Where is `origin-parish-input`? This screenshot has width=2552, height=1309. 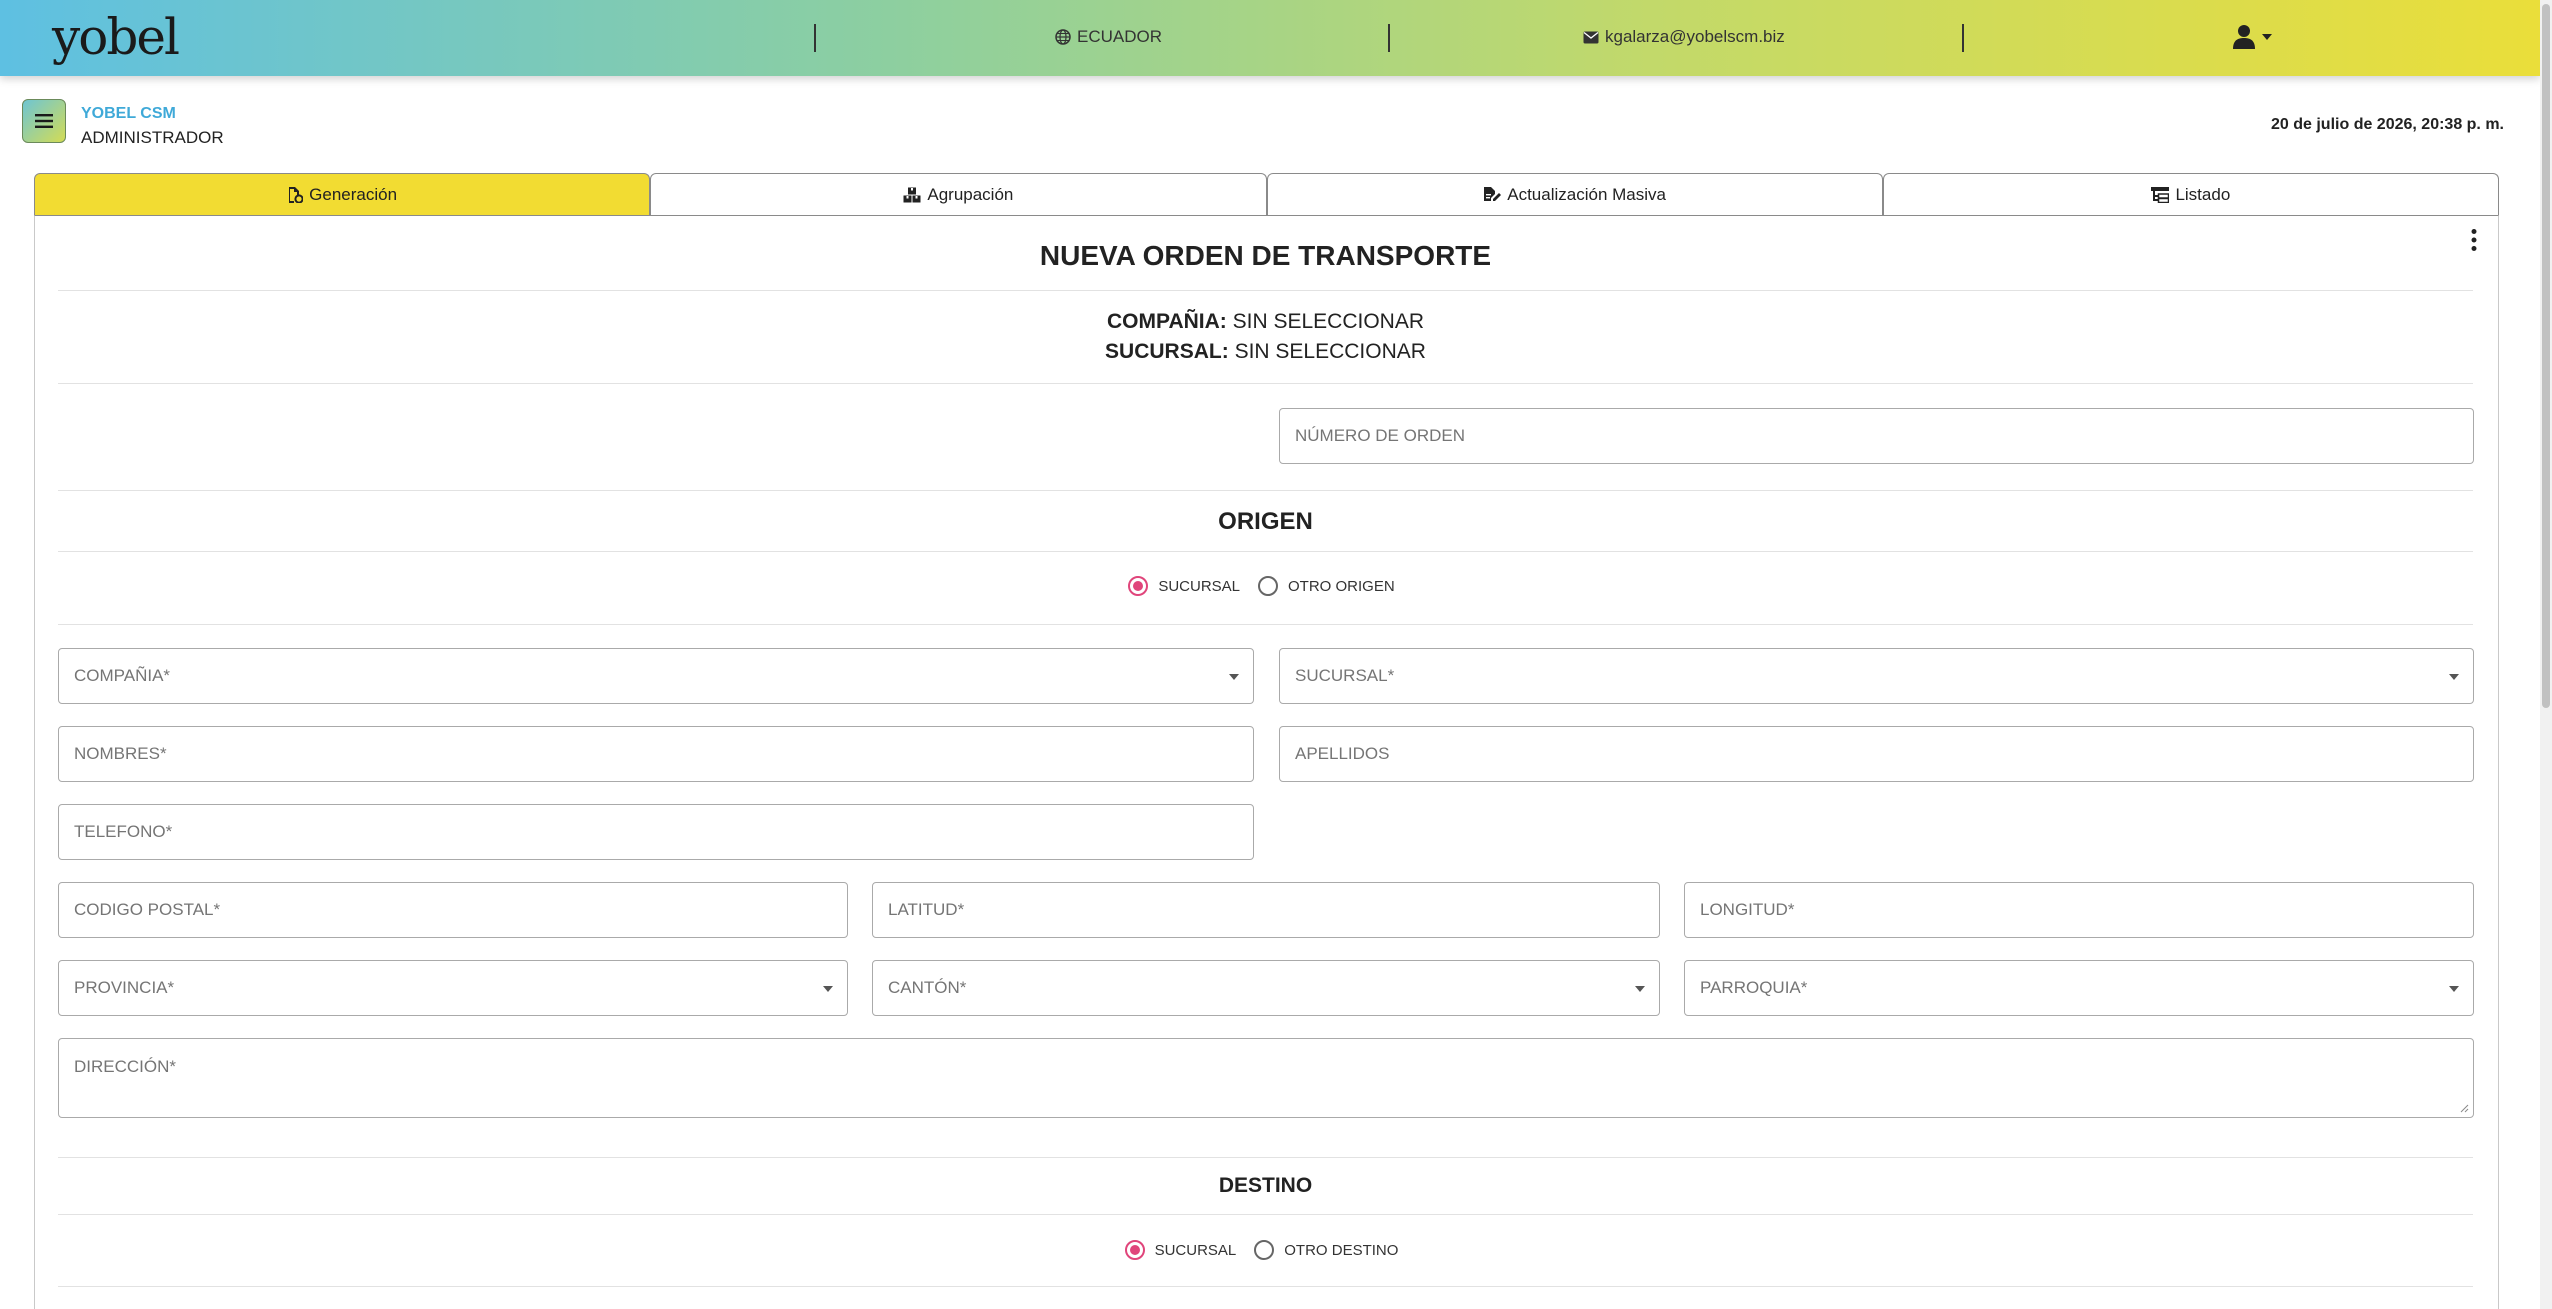 origin-parish-input is located at coordinates (2079, 988).